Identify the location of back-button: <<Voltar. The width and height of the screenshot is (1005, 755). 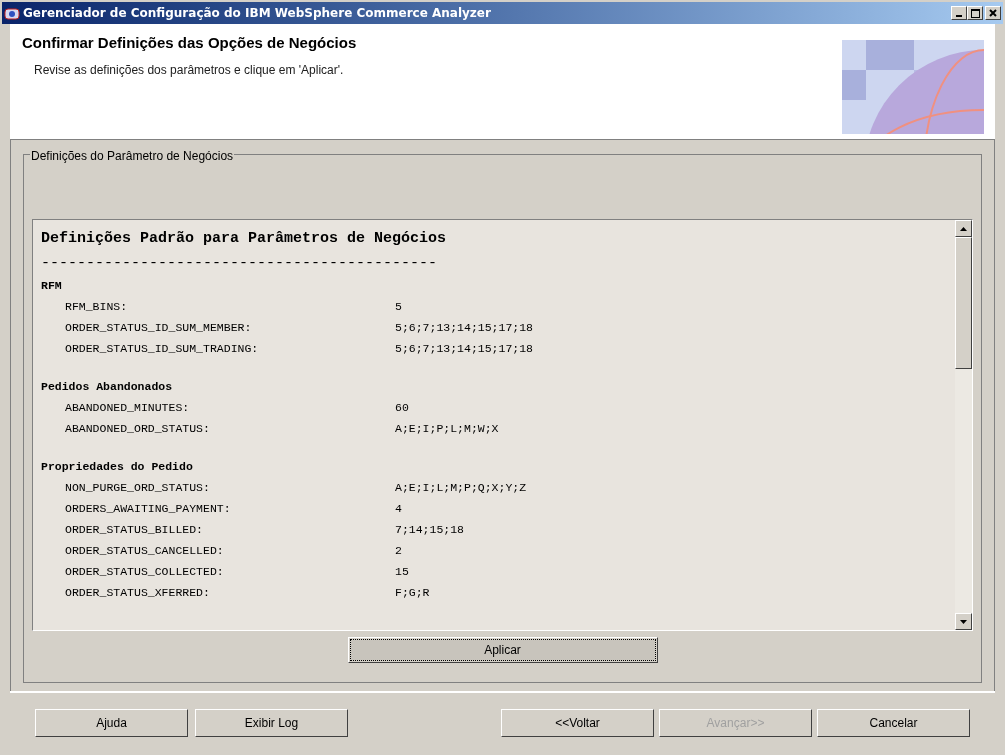
(577, 723).